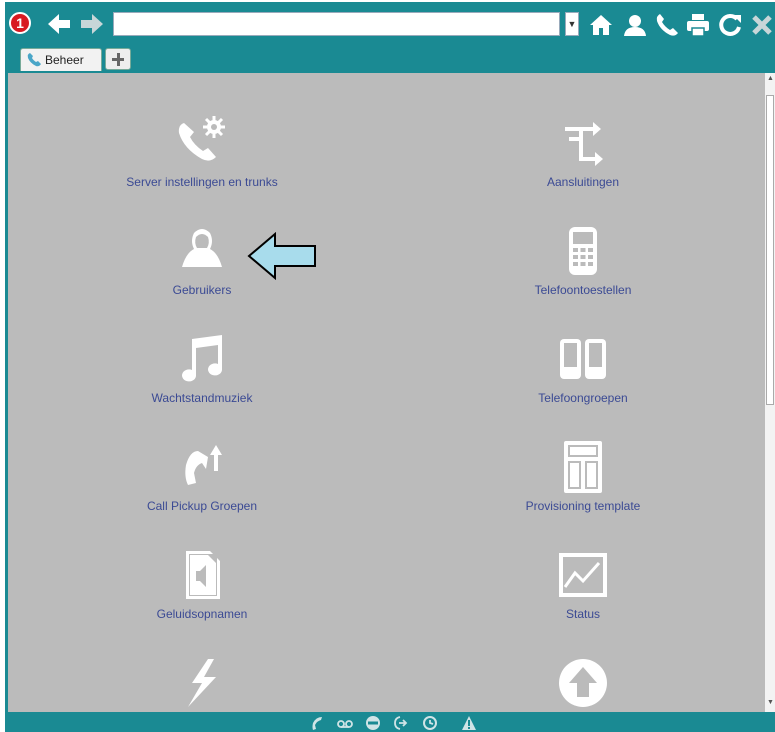  What do you see at coordinates (583, 614) in the screenshot?
I see `menu-item-label: Status` at bounding box center [583, 614].